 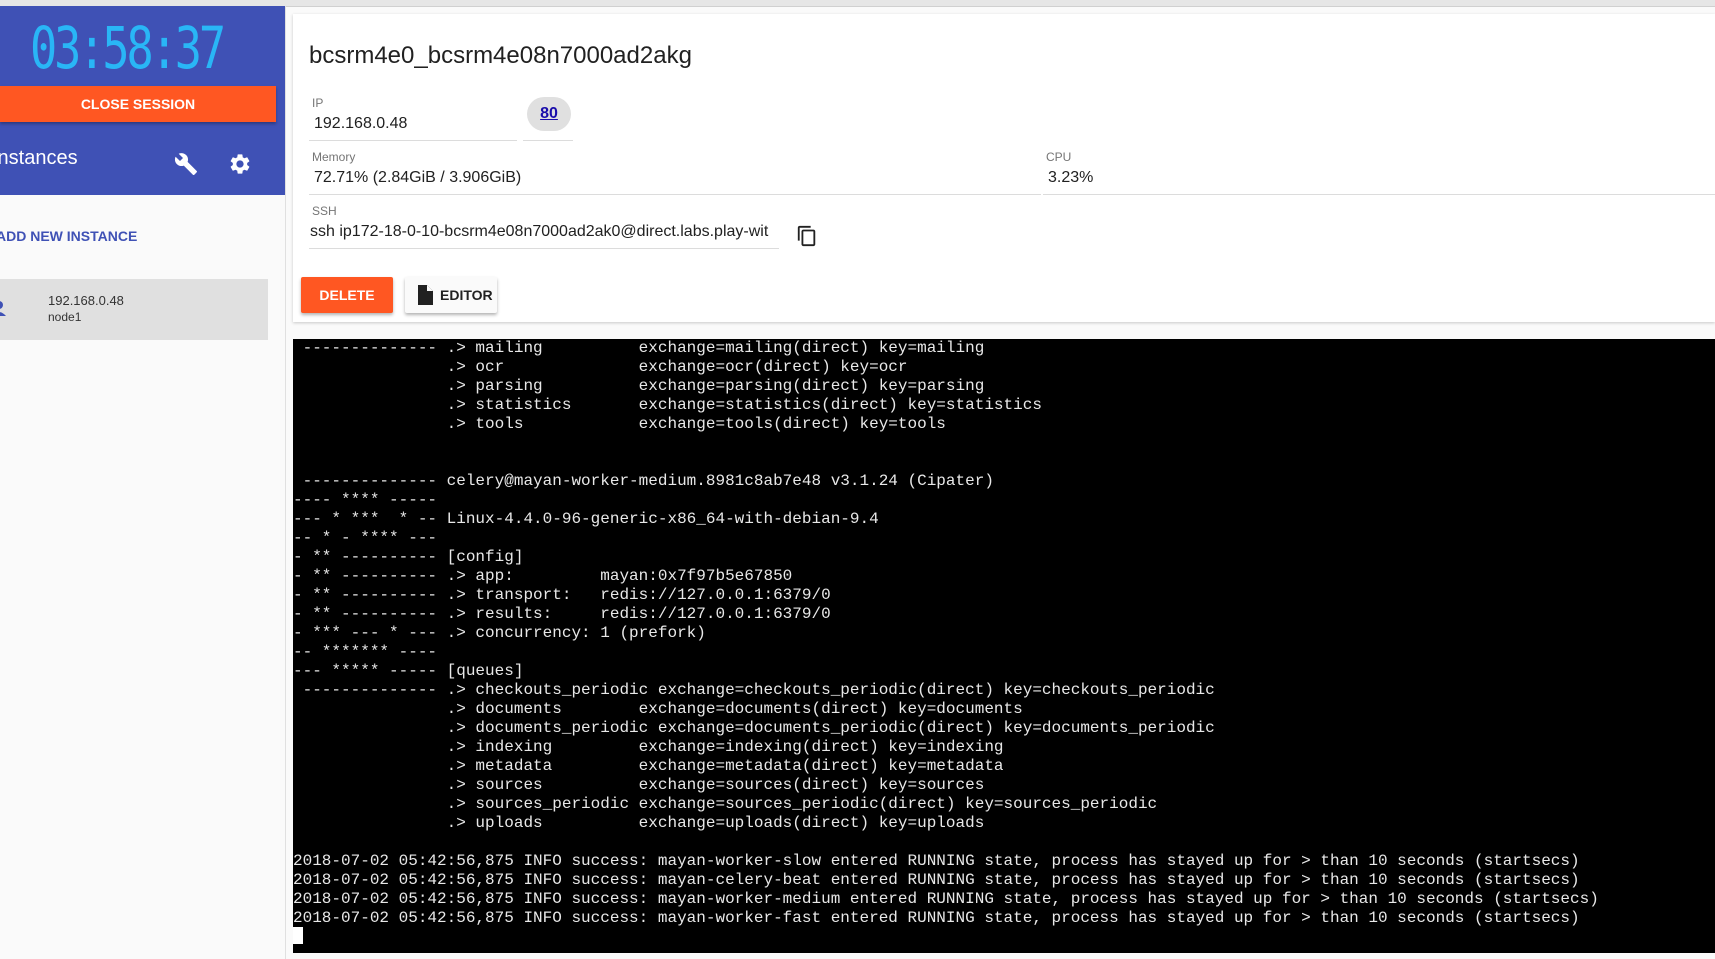 What do you see at coordinates (138, 104) in the screenshot?
I see `close-session-button: CLOSE SESSION` at bounding box center [138, 104].